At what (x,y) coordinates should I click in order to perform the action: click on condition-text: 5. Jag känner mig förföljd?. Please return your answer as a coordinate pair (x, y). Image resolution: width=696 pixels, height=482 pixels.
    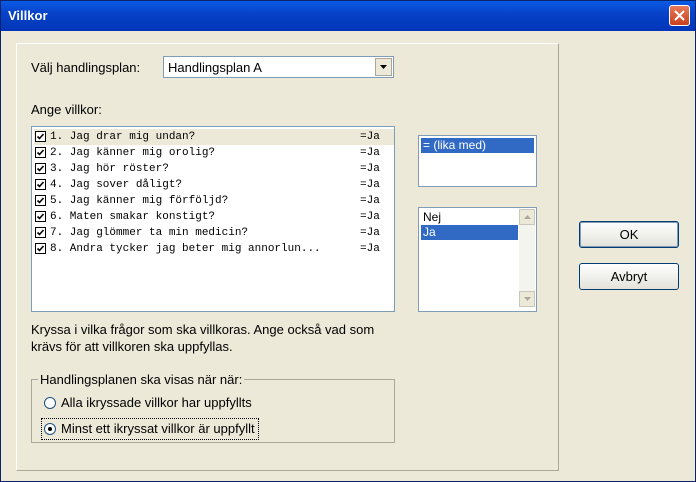
    Looking at the image, I should click on (139, 201).